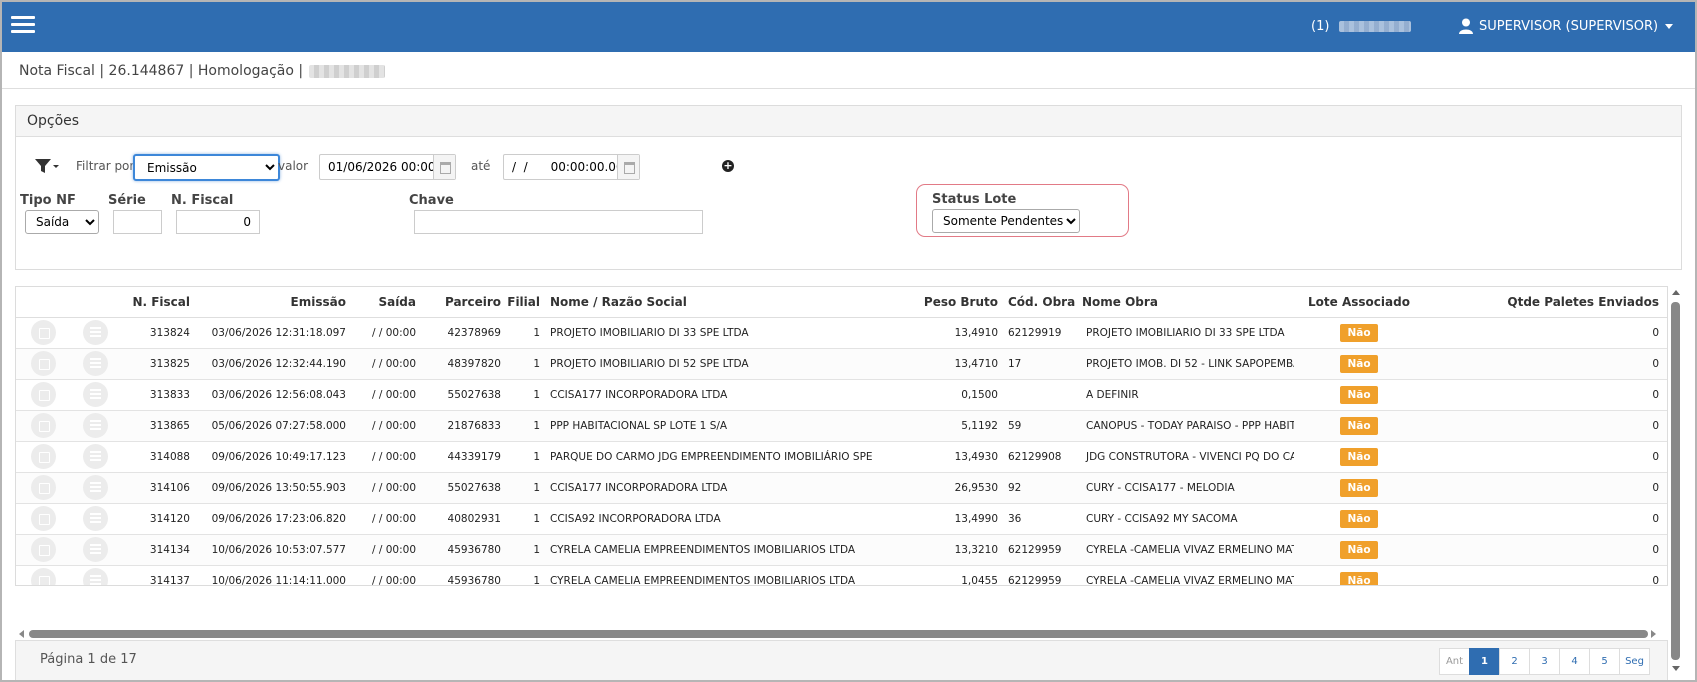 Image resolution: width=1697 pixels, height=682 pixels. Describe the element at coordinates (43, 302) in the screenshot. I see `col-action1-header` at that location.